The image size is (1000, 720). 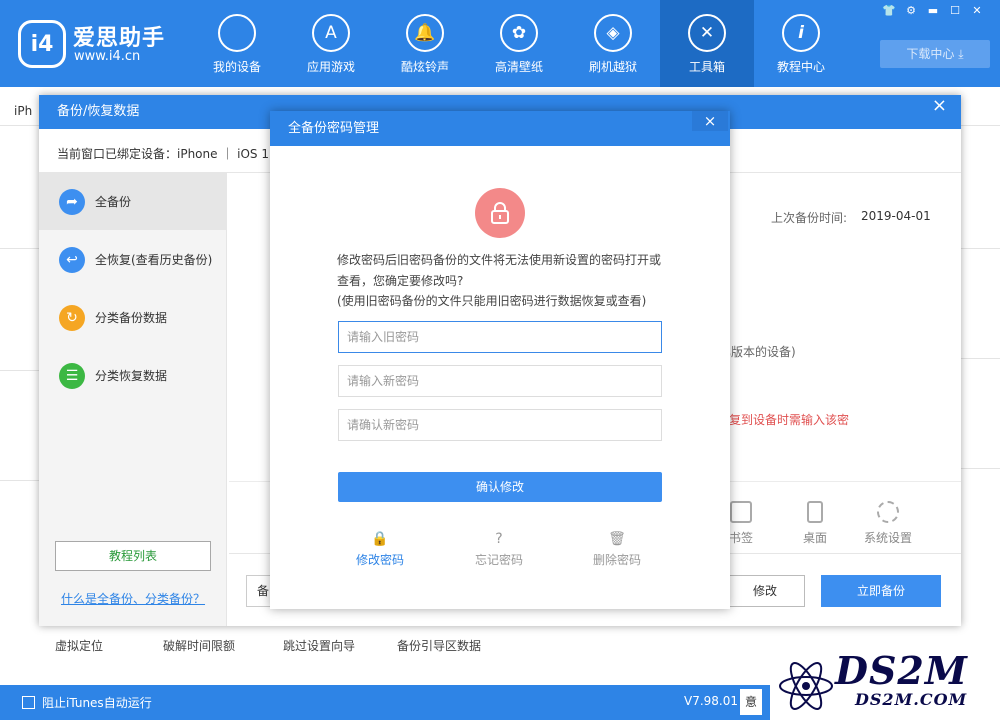 I want to click on option-desktop: 桌面, so click(x=815, y=523).